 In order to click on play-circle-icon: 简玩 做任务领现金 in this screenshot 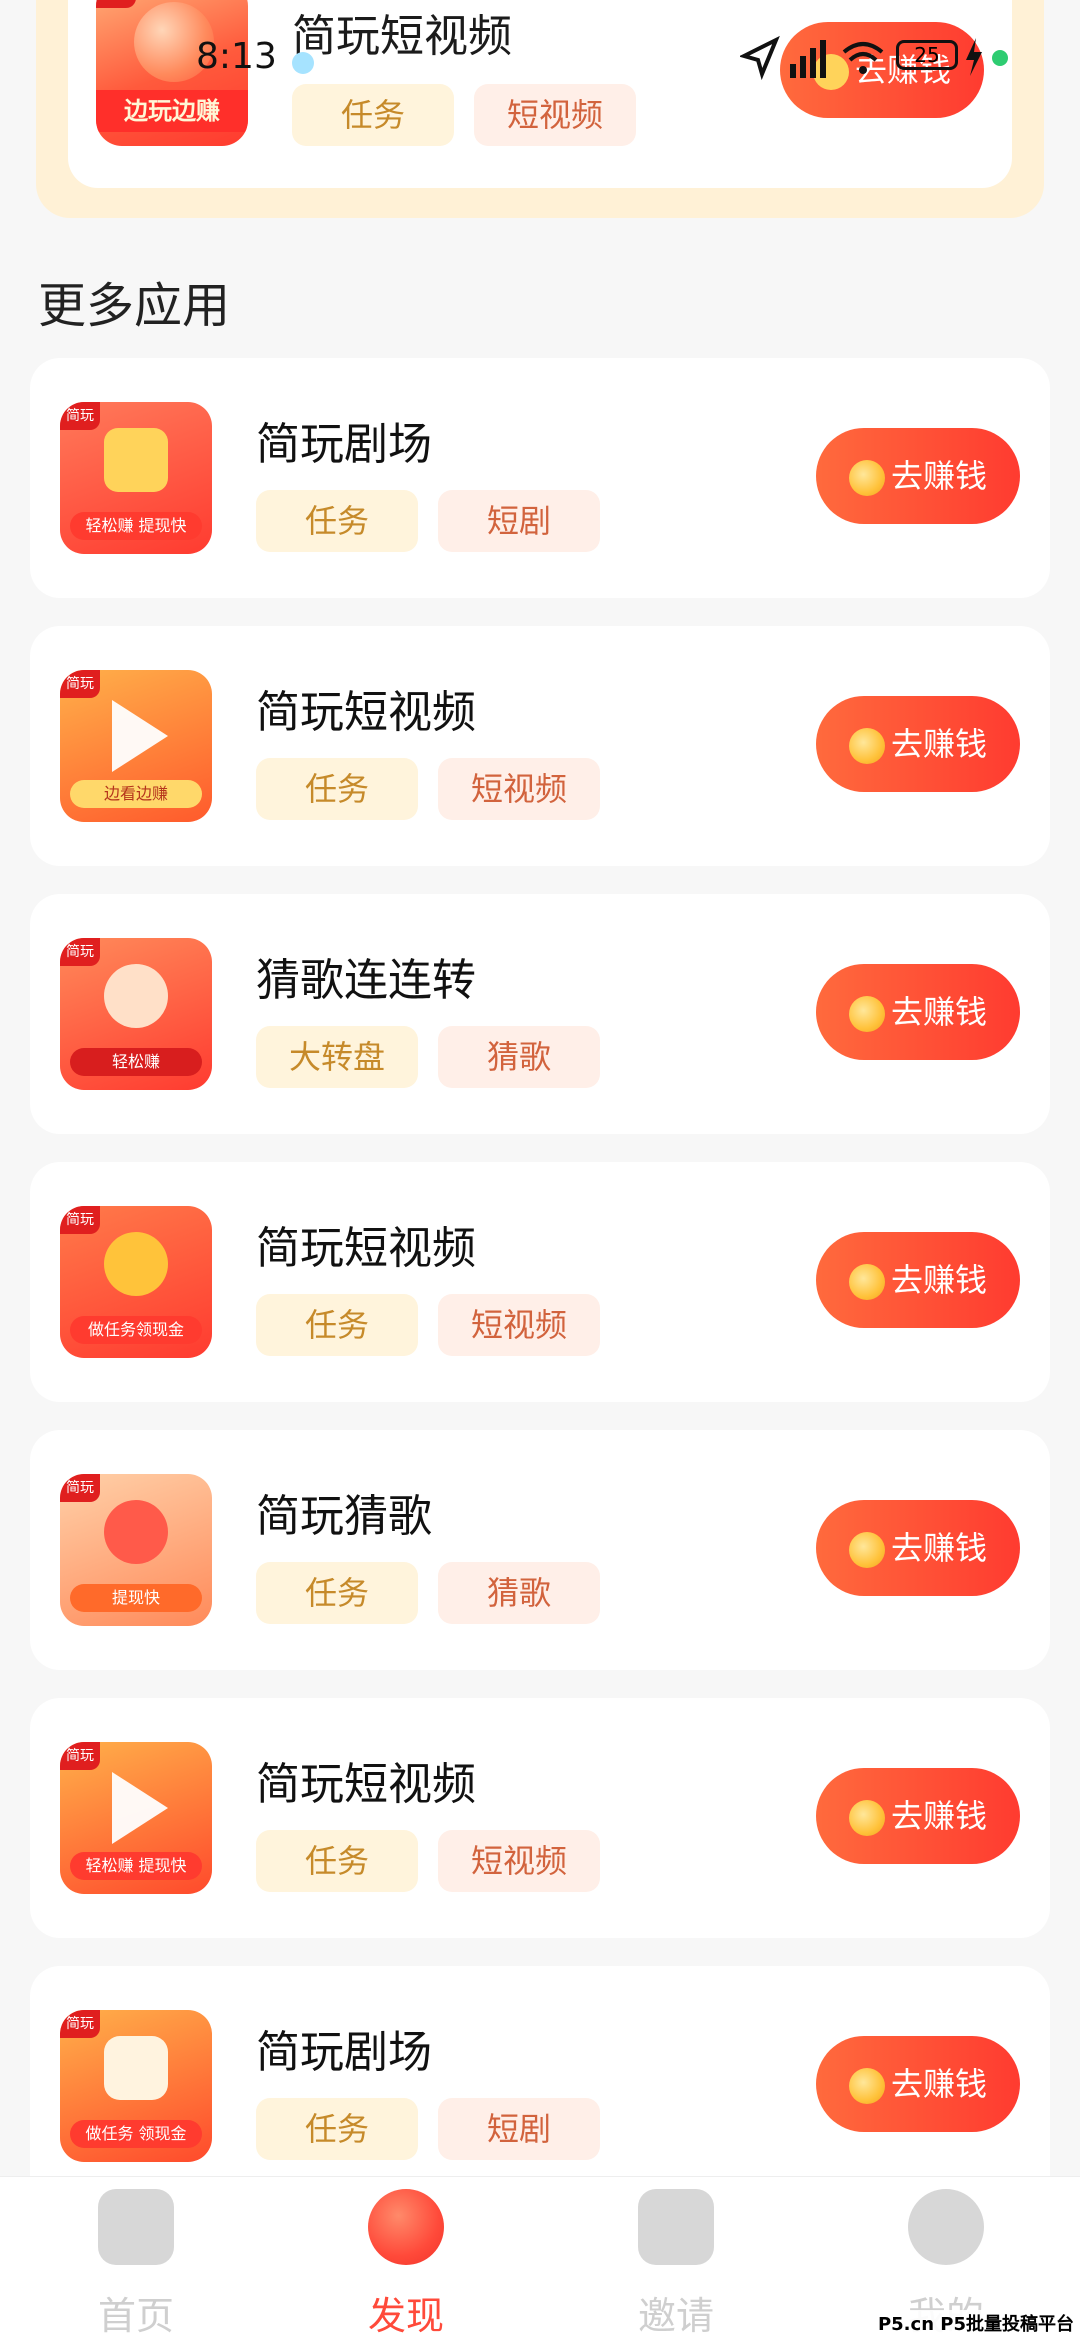, I will do `click(136, 1282)`.